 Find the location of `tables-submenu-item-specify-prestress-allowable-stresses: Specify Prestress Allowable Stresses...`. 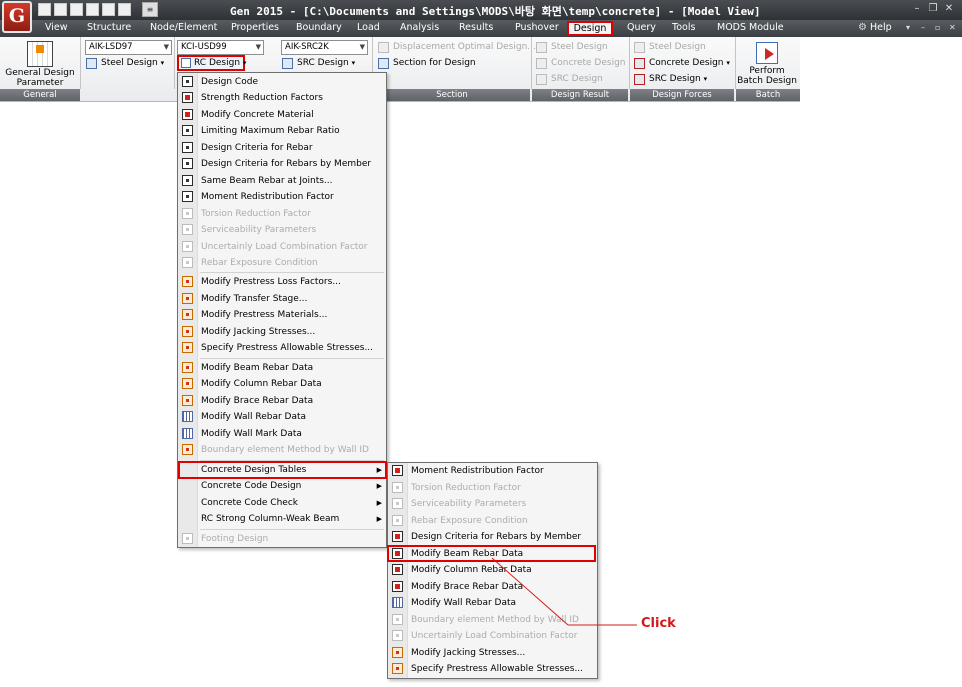

tables-submenu-item-specify-prestress-allowable-stresses: Specify Prestress Allowable Stresses... is located at coordinates (492, 669).